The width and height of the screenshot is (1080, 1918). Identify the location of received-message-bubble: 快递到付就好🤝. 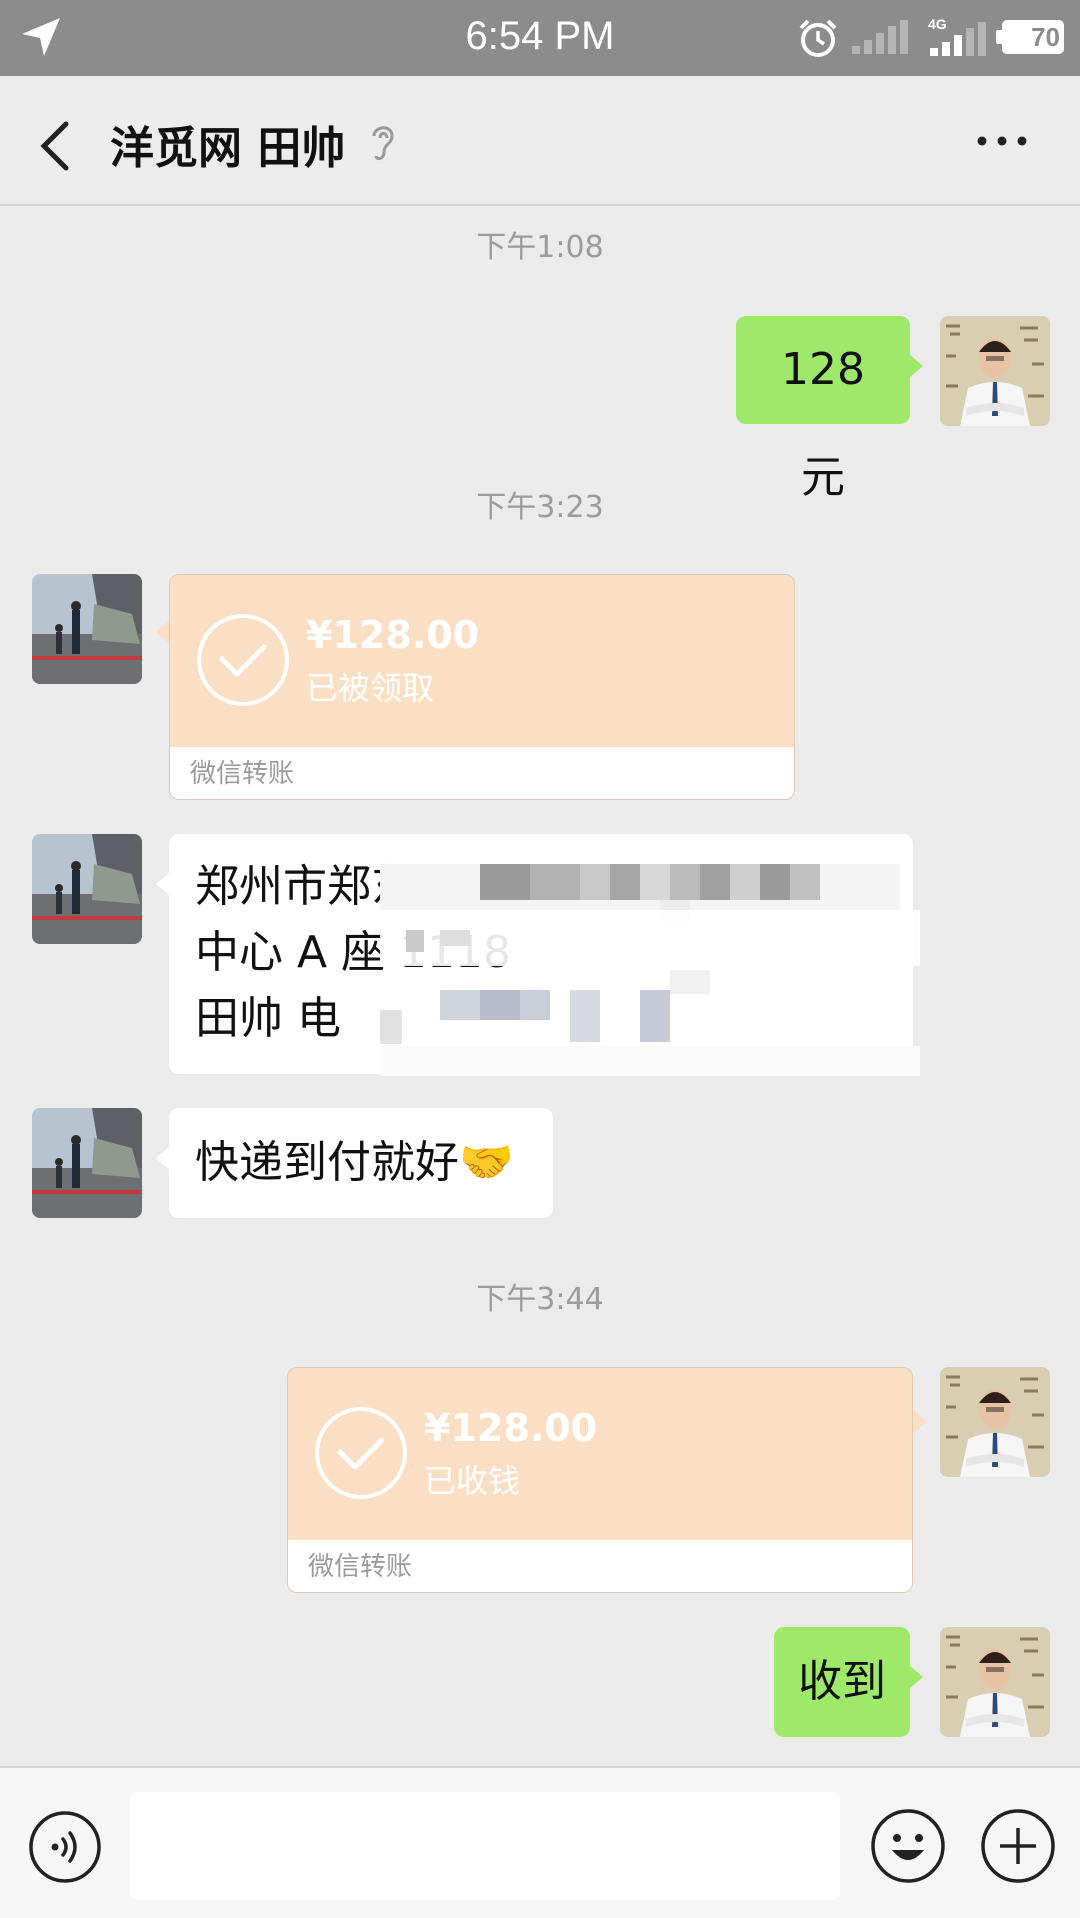
(354, 1163).